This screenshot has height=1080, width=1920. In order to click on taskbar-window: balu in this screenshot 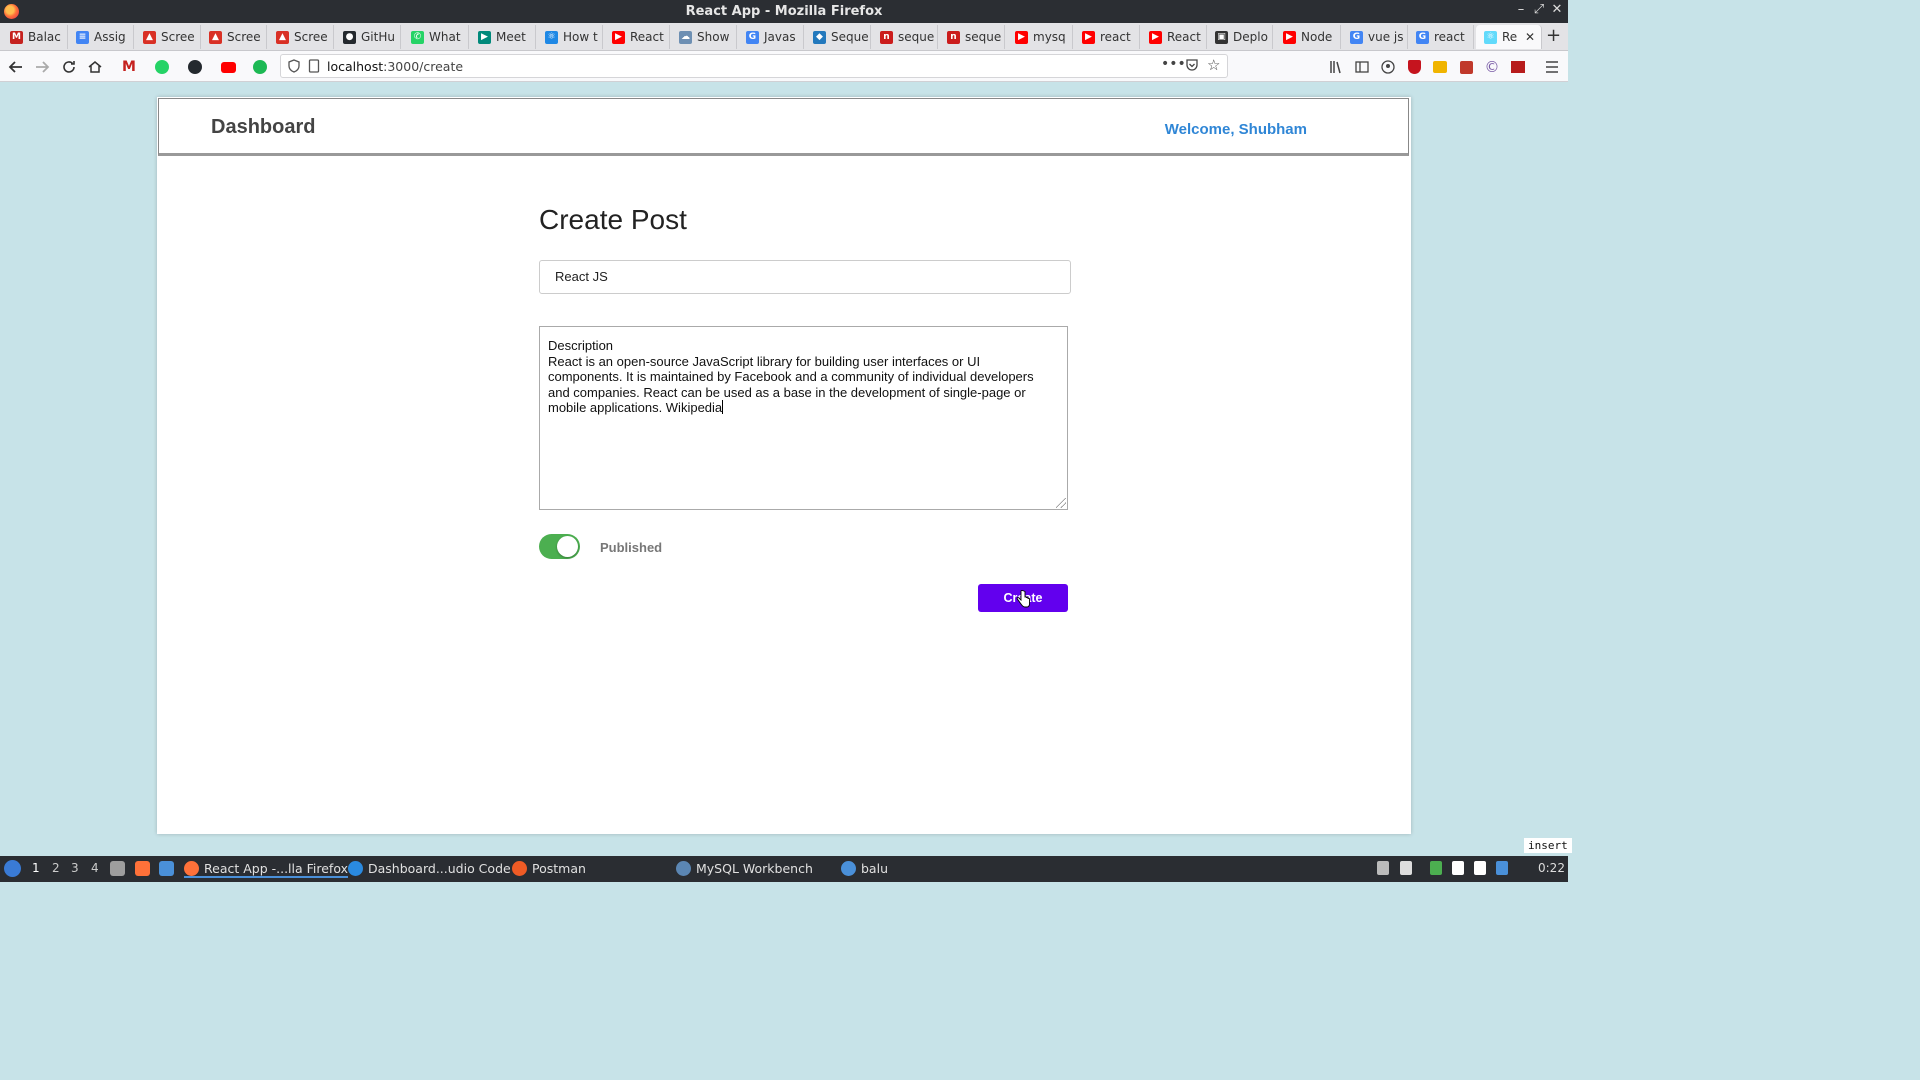, I will do `click(864, 868)`.